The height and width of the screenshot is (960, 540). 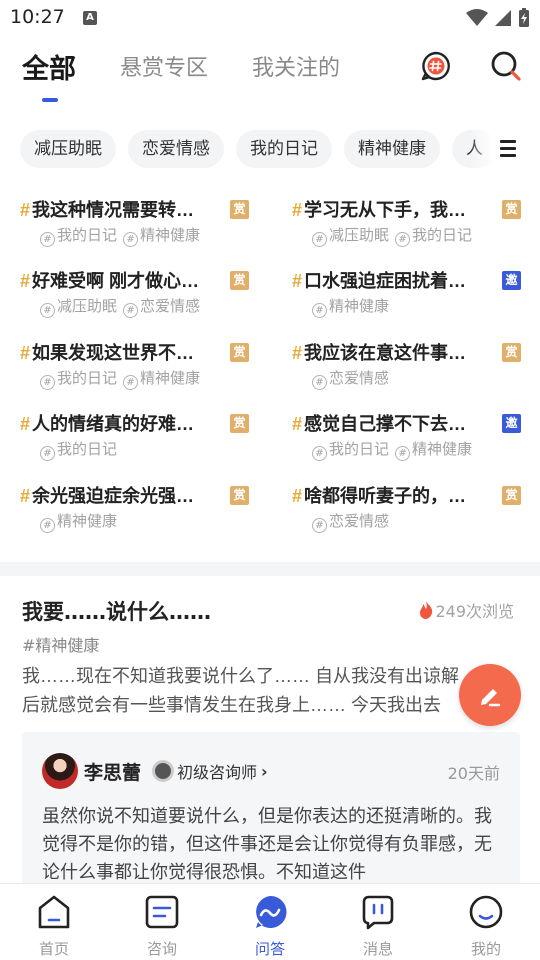 I want to click on chip-diary: 我的日记, so click(x=284, y=149).